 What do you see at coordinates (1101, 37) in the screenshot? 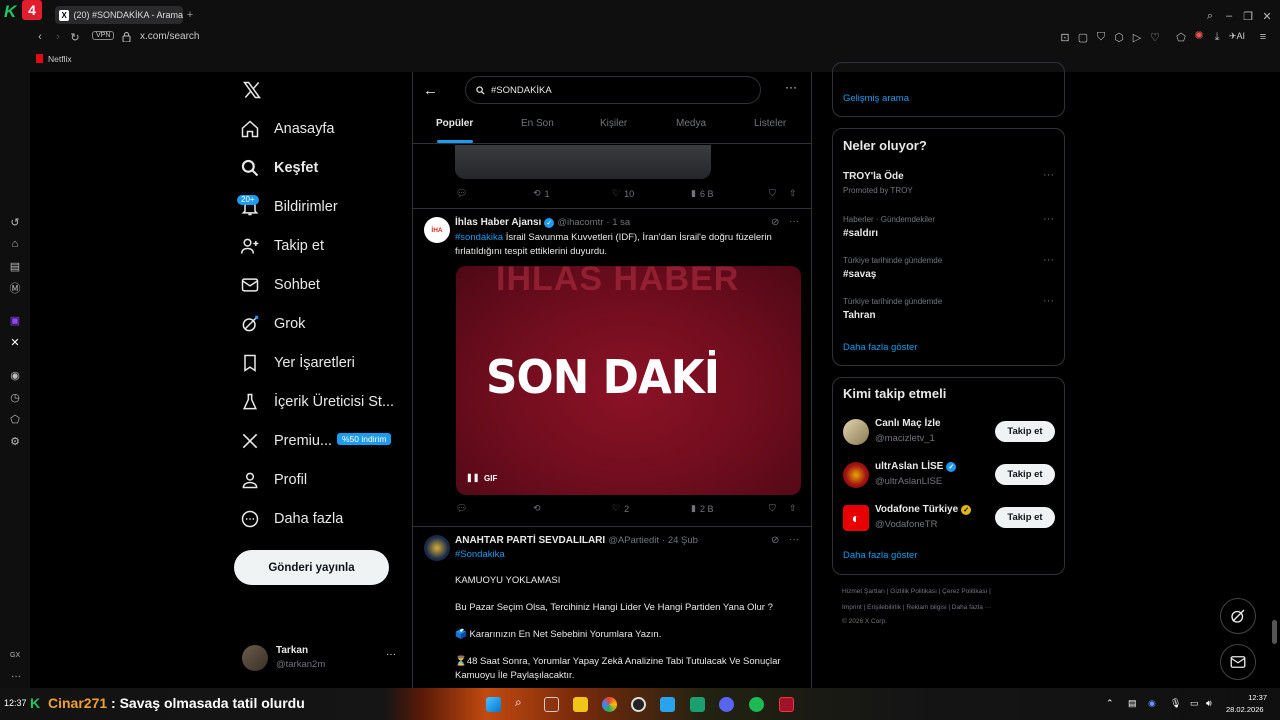
I see `shield-icon: ⛉` at bounding box center [1101, 37].